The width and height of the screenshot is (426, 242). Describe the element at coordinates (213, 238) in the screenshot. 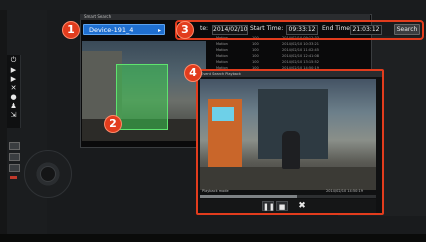

I see `bottom-status-strip` at that location.